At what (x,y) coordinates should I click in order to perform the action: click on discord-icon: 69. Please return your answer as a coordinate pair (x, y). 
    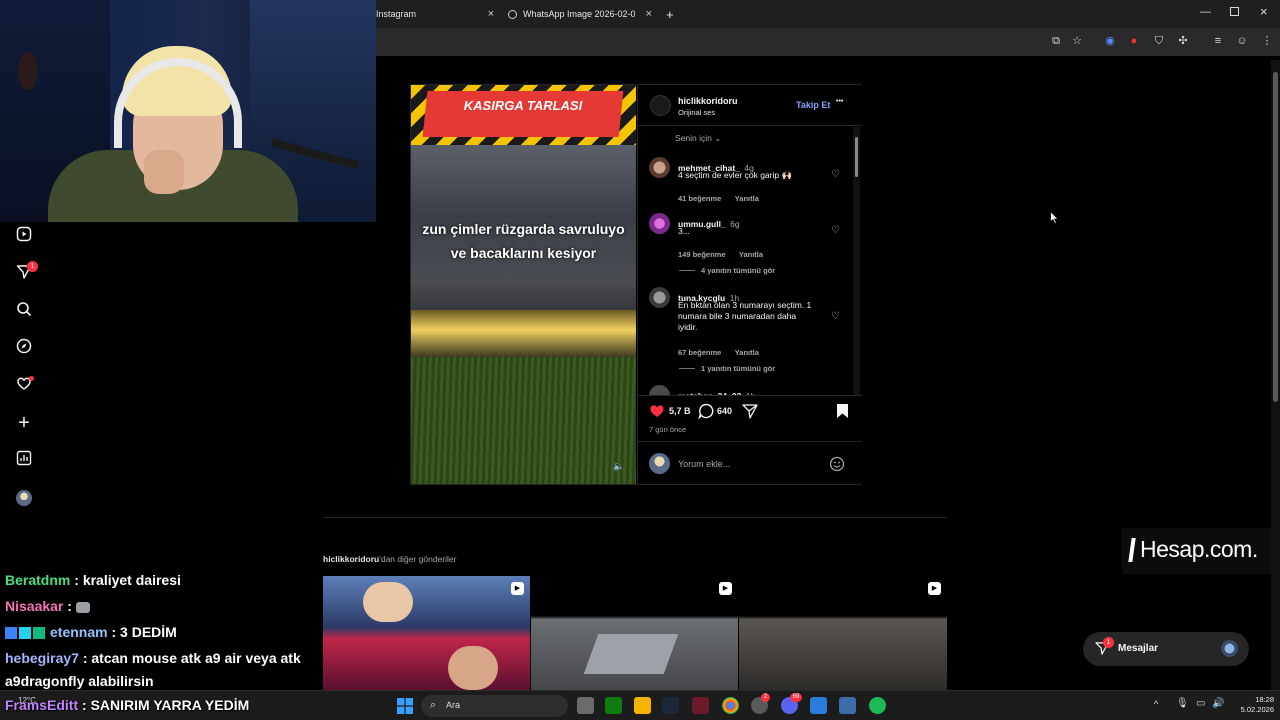
    Looking at the image, I should click on (791, 703).